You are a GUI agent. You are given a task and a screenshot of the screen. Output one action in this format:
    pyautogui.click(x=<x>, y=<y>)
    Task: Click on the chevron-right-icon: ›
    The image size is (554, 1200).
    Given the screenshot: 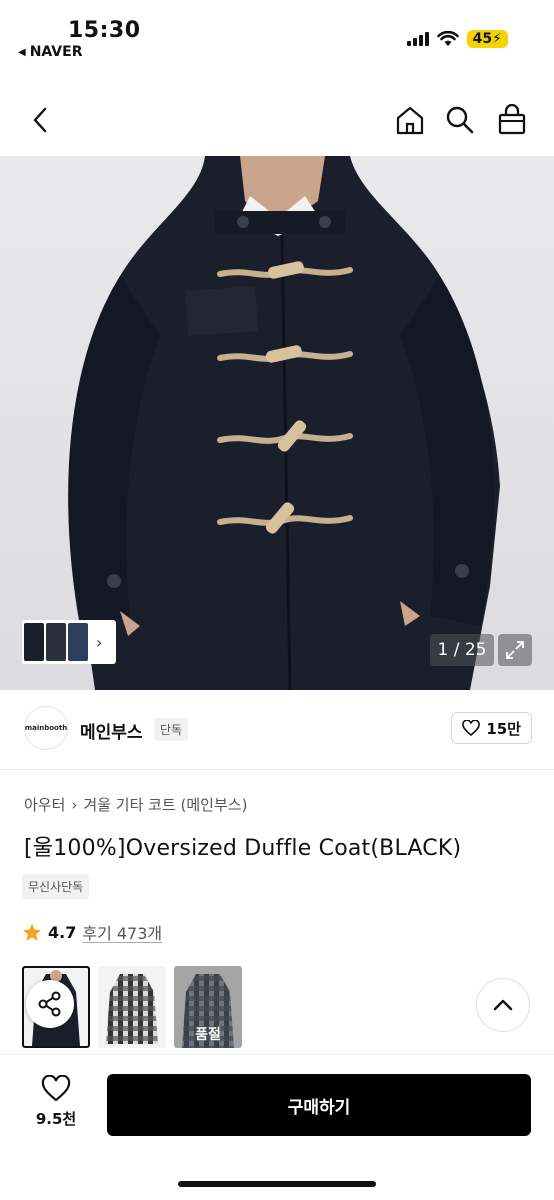 What is the action you would take?
    pyautogui.click(x=99, y=642)
    